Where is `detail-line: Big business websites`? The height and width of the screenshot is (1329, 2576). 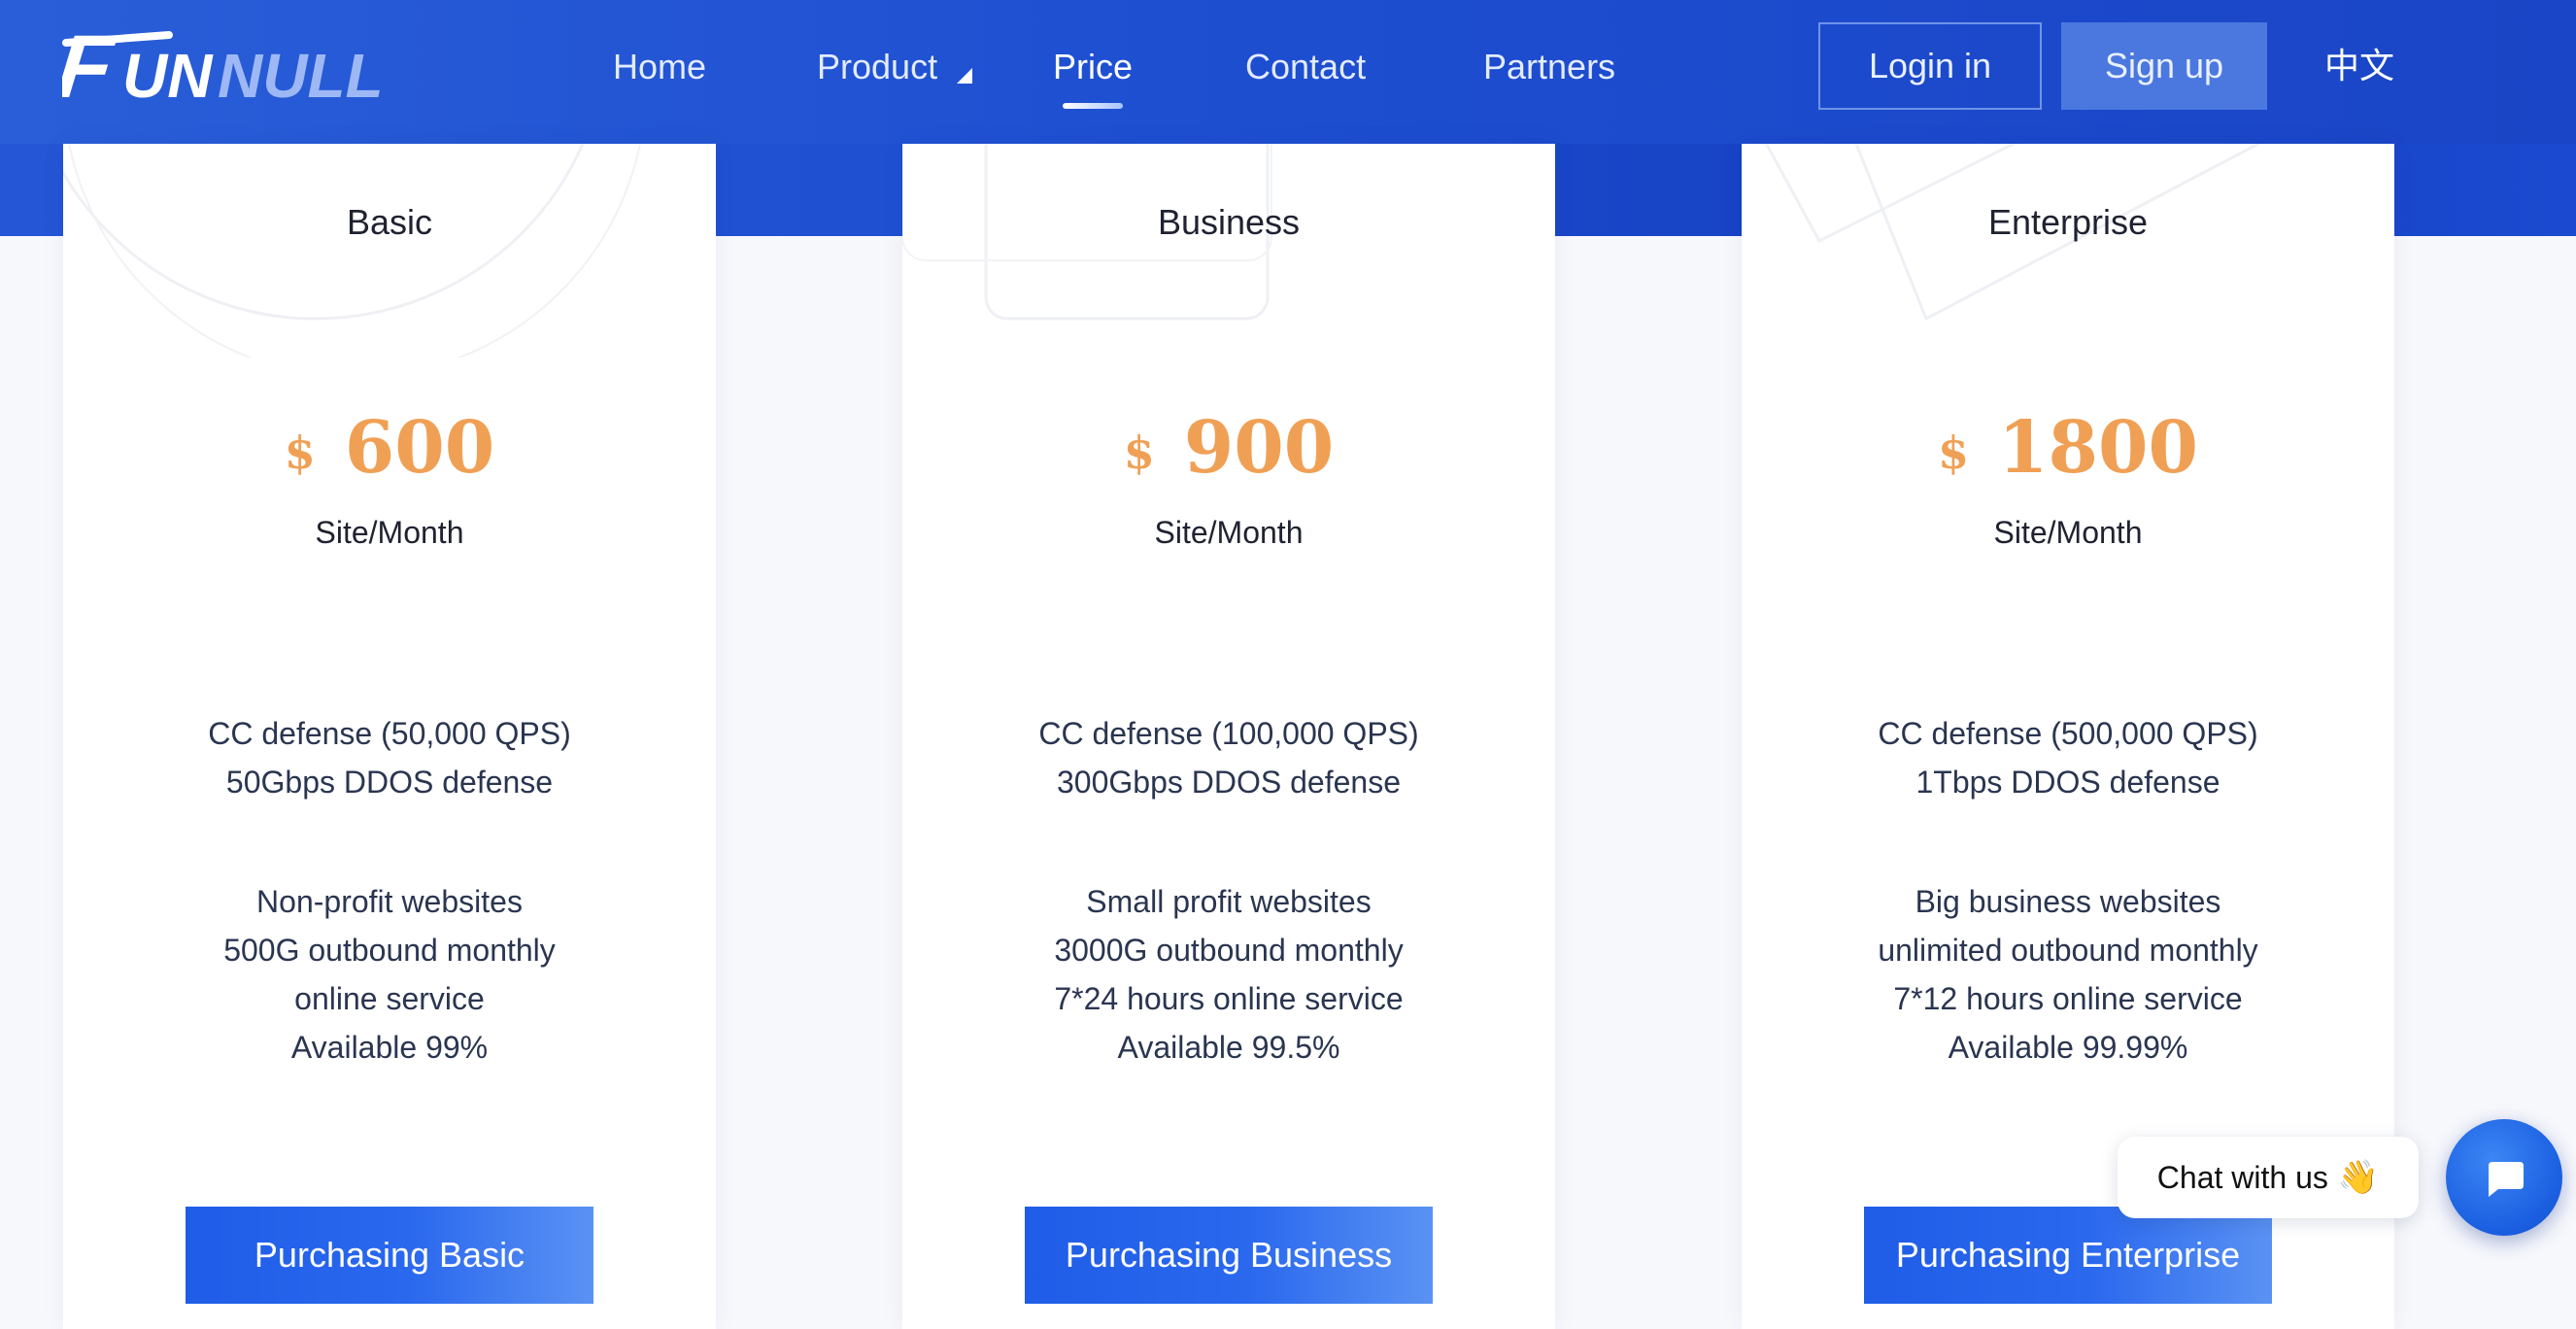 detail-line: Big business websites is located at coordinates (2068, 901).